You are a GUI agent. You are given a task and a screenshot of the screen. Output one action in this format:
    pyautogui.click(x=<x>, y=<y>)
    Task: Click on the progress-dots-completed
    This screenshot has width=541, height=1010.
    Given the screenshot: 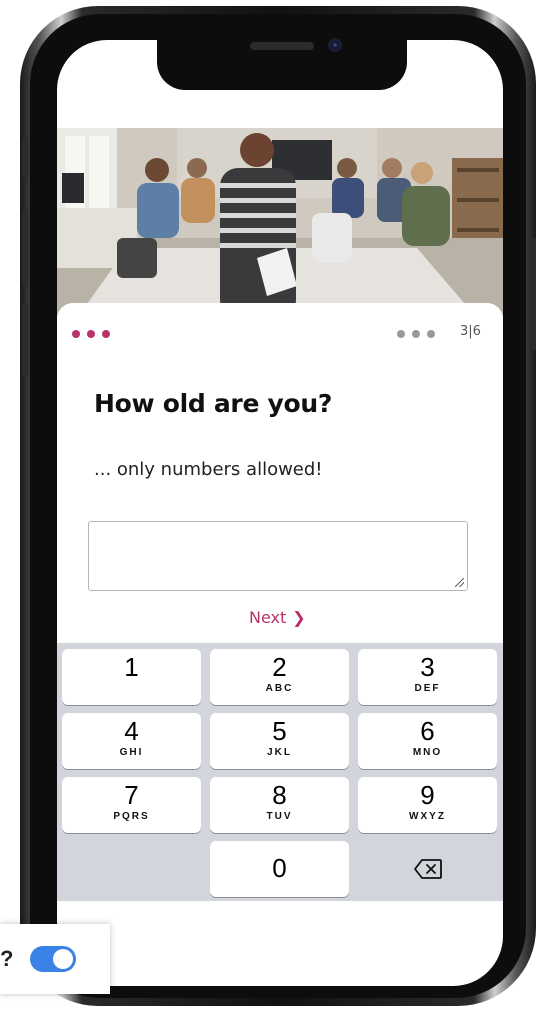 What is the action you would take?
    pyautogui.click(x=91, y=334)
    